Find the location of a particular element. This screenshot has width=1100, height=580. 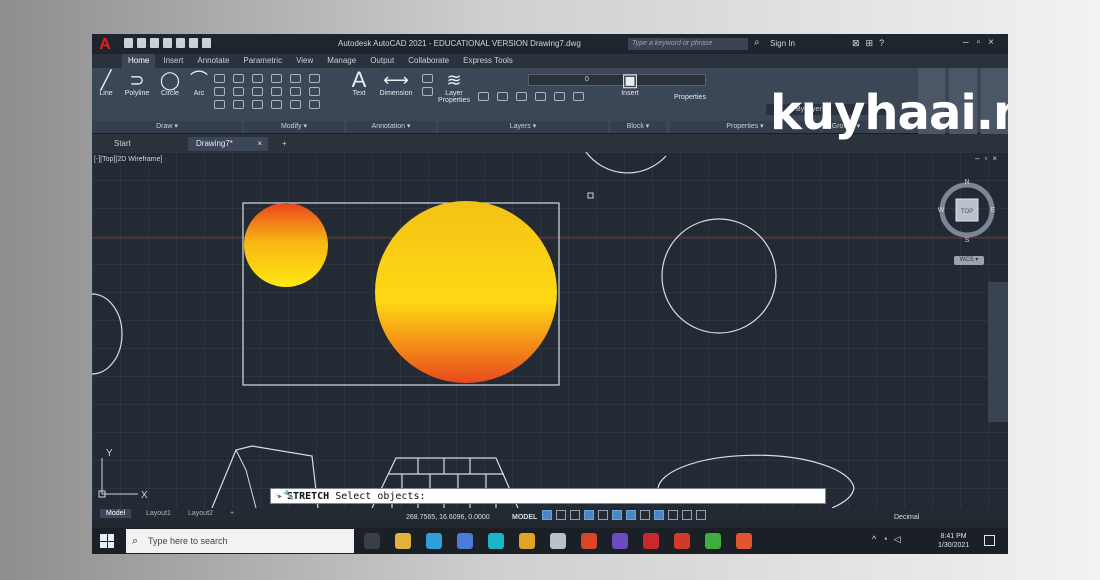

partial-circle-left is located at coordinates (107, 334).